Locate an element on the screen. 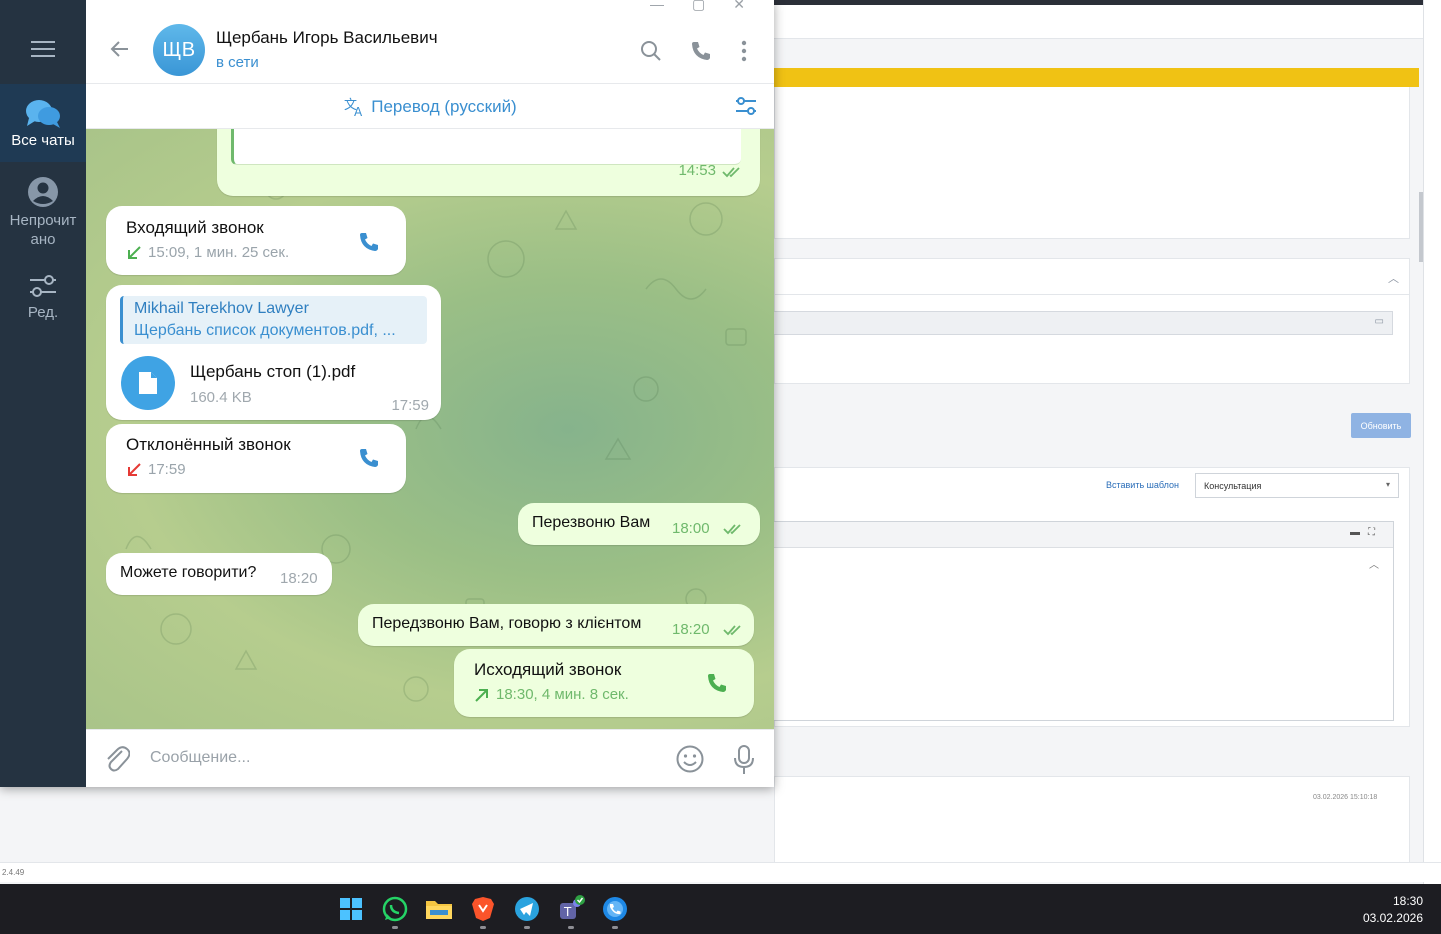 The image size is (1441, 934). editor-toolbar-icons: ▬⛶ is located at coordinates (1366, 532).